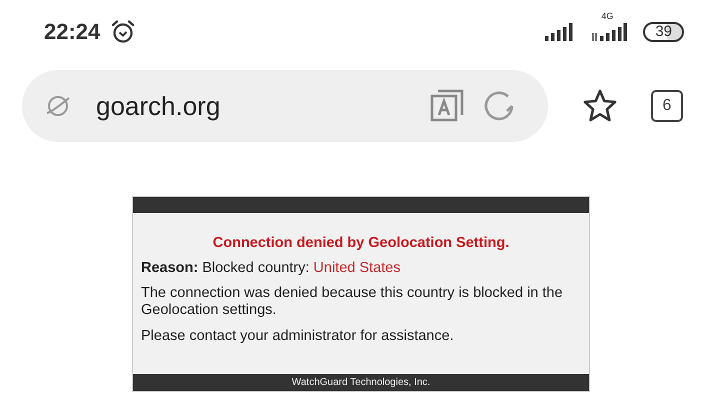 This screenshot has width=720, height=411. Describe the element at coordinates (352, 302) in the screenshot. I see `error-message: The connection was denied because this country is blocked in the Geolocation settings.` at that location.